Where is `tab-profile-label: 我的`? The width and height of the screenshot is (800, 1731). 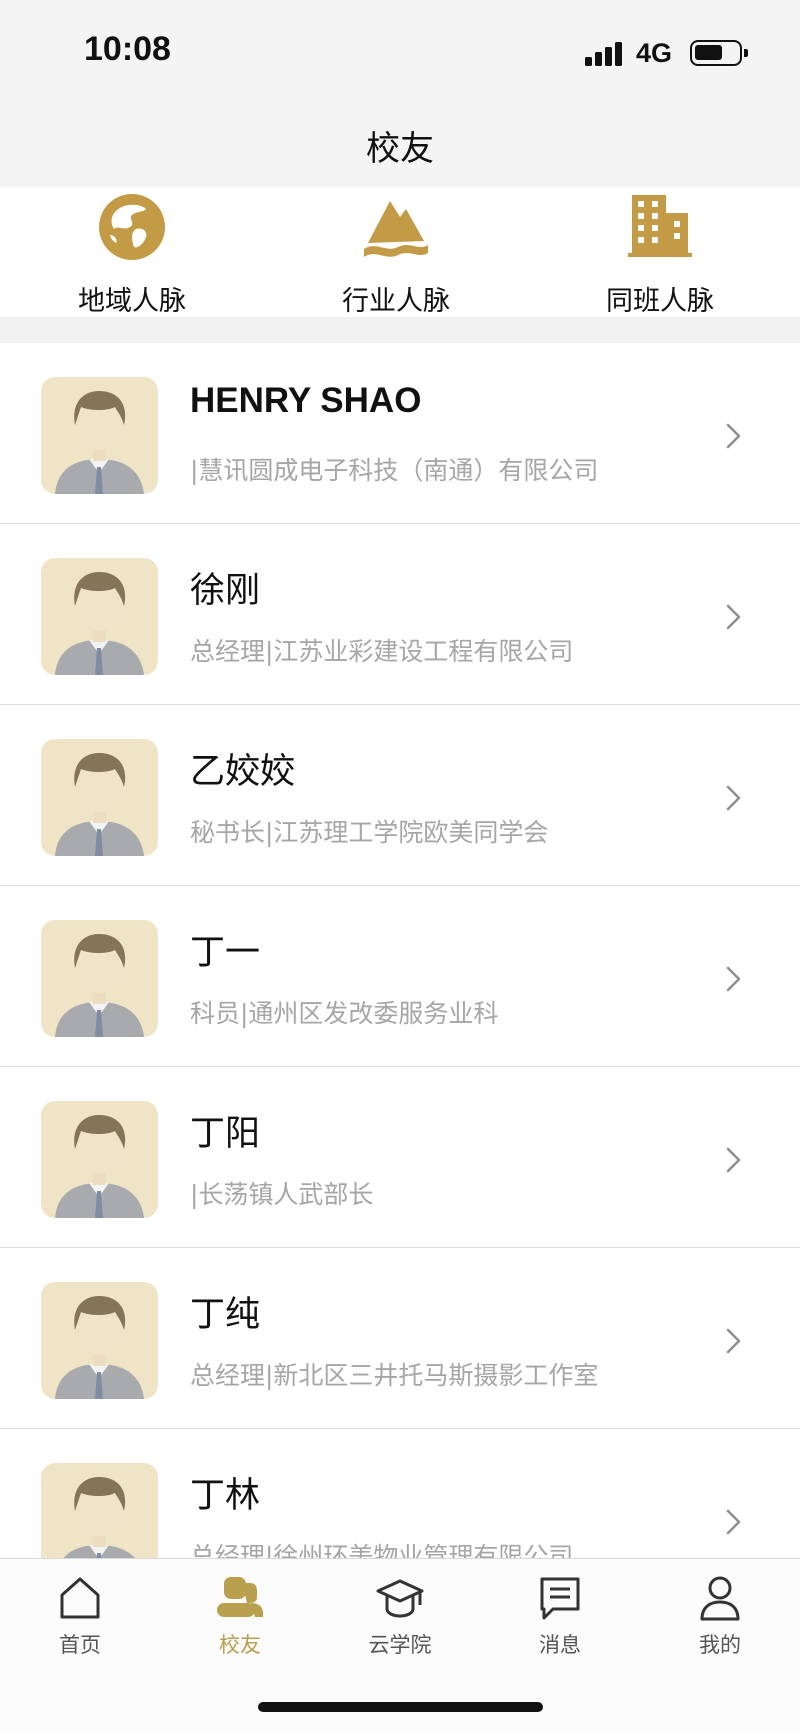 tab-profile-label: 我的 is located at coordinates (720, 1645).